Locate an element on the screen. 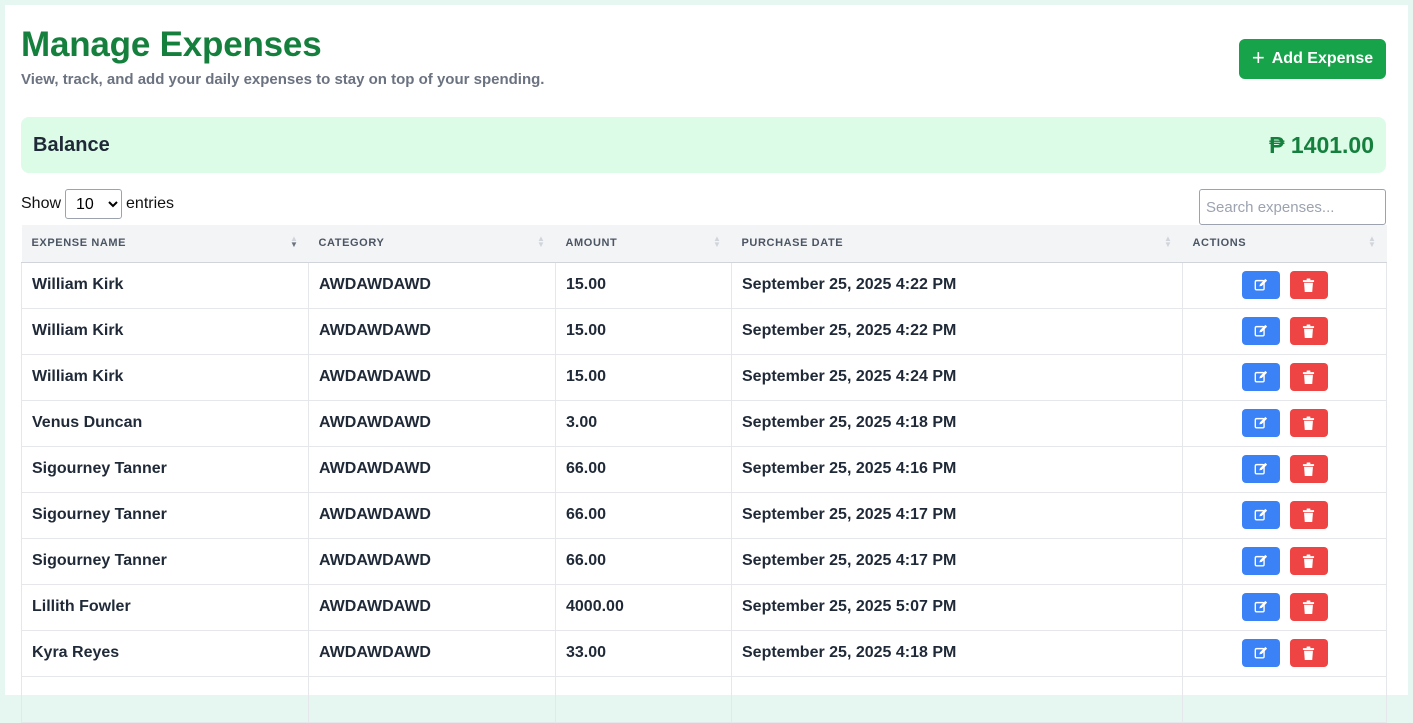 The image size is (1413, 723). entries-label: entries is located at coordinates (150, 203).